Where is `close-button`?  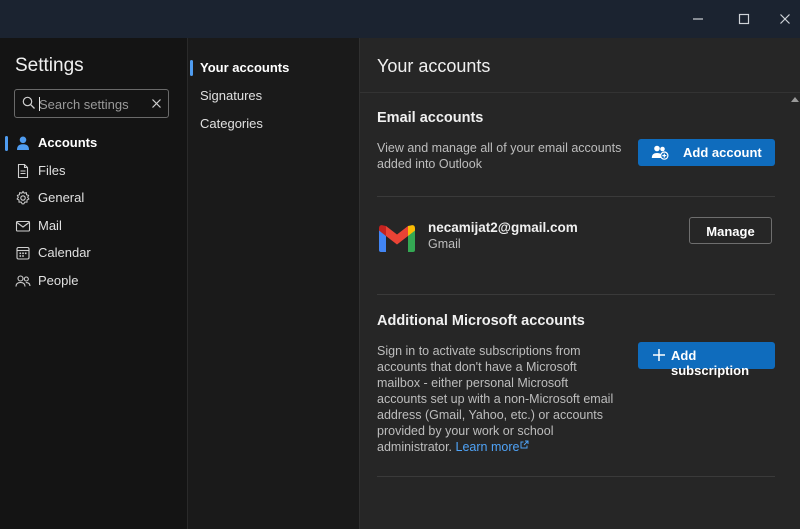
close-button is located at coordinates (783, 19).